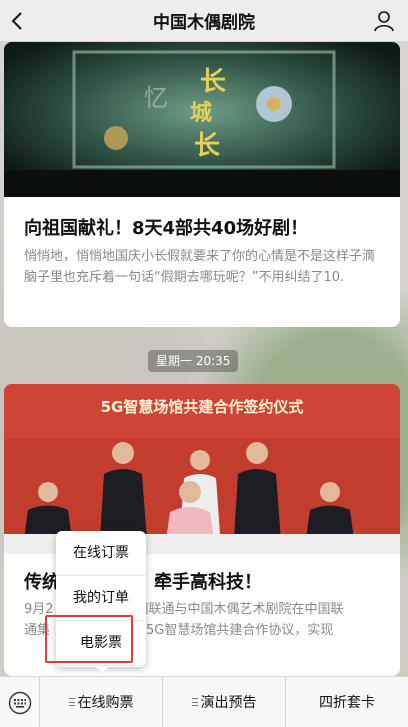  I want to click on menu-label: 四折套卡, so click(347, 703).